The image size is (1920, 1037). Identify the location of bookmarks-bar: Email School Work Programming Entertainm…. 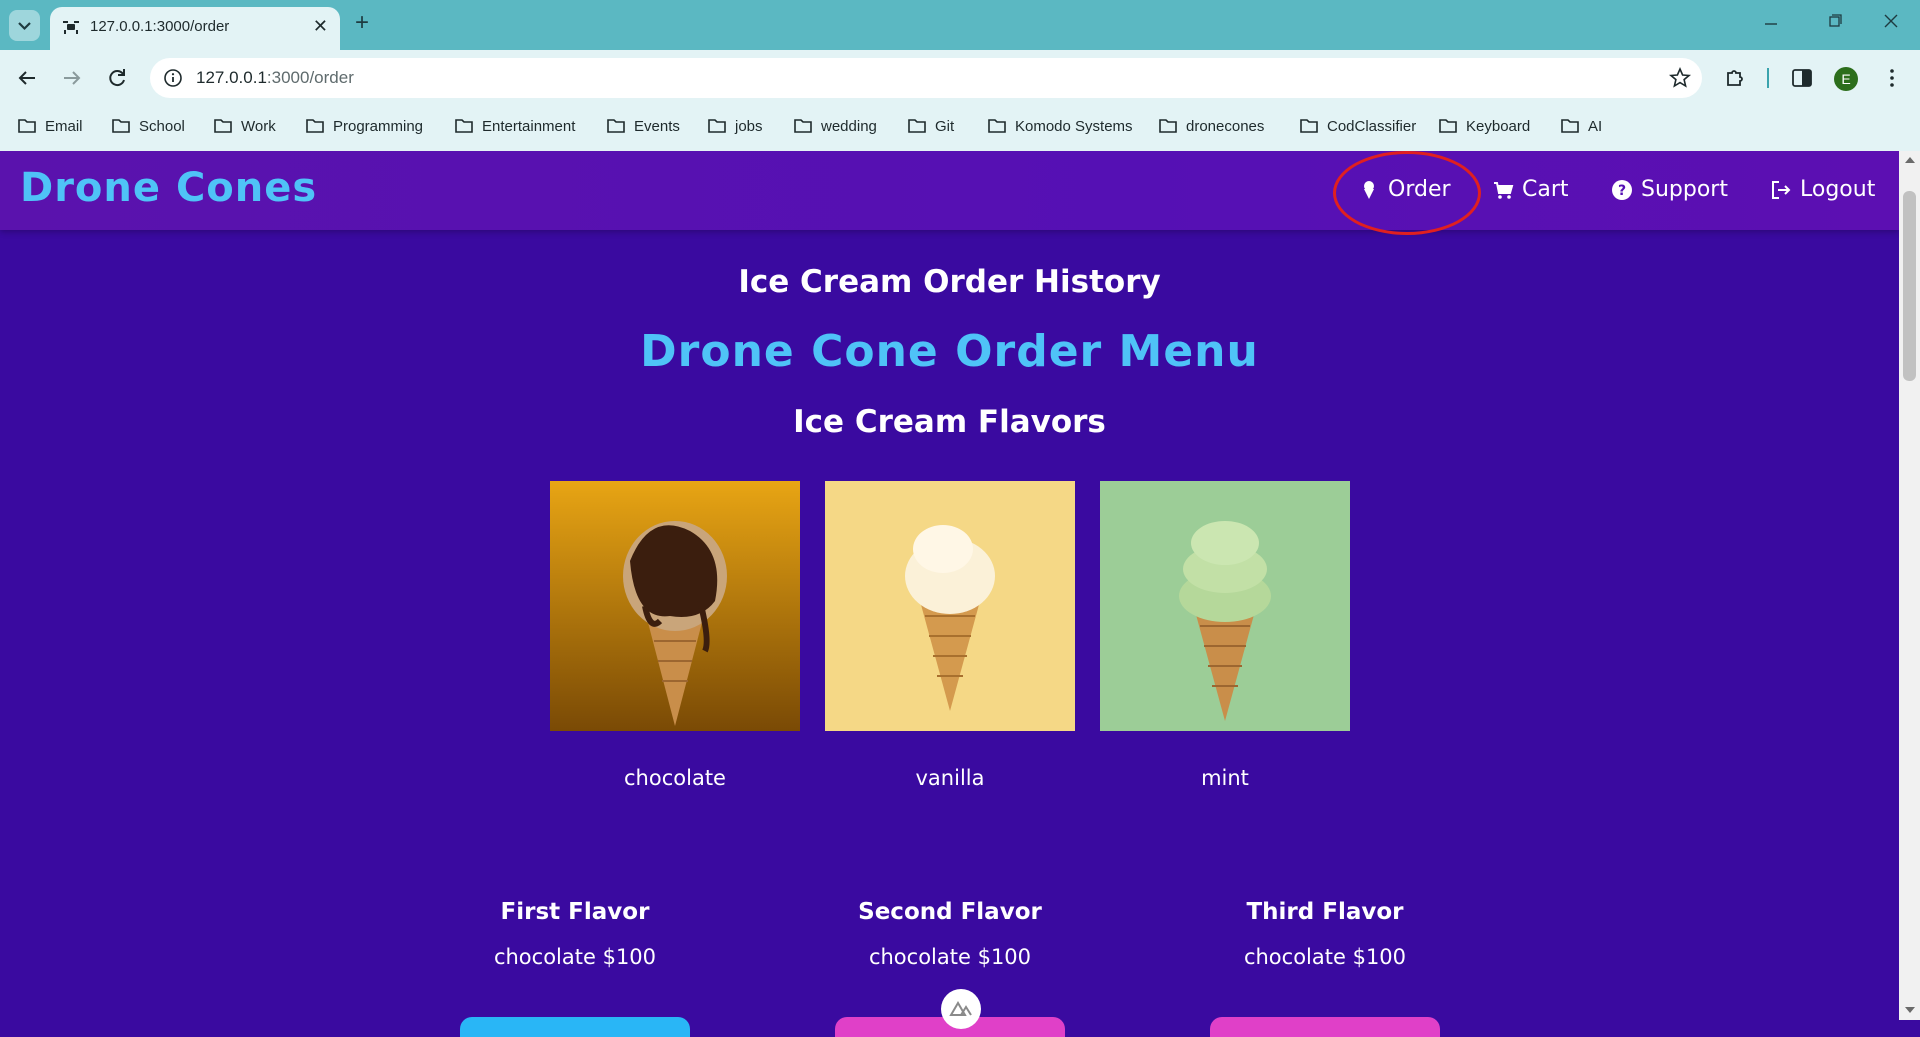
(960, 129).